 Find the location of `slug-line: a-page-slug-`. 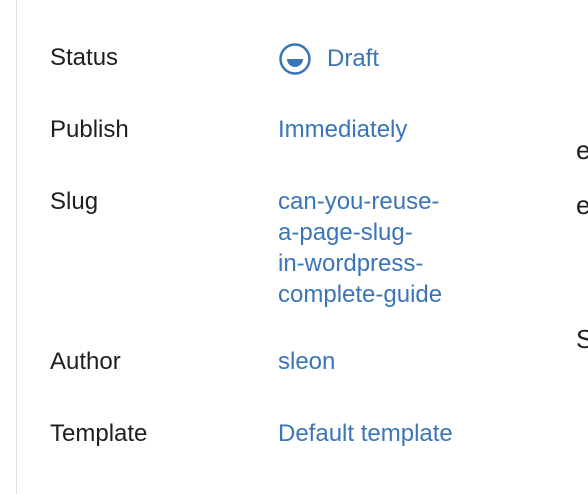

slug-line: a-page-slug- is located at coordinates (345, 232).